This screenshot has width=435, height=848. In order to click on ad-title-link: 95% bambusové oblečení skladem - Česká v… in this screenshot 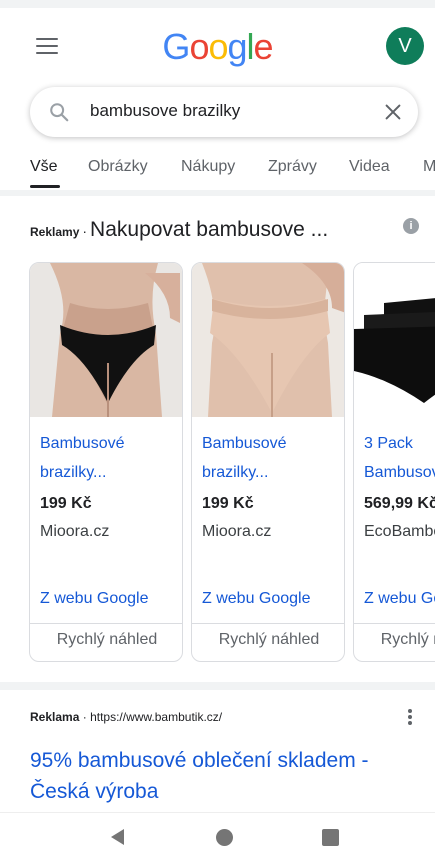, I will do `click(227, 776)`.